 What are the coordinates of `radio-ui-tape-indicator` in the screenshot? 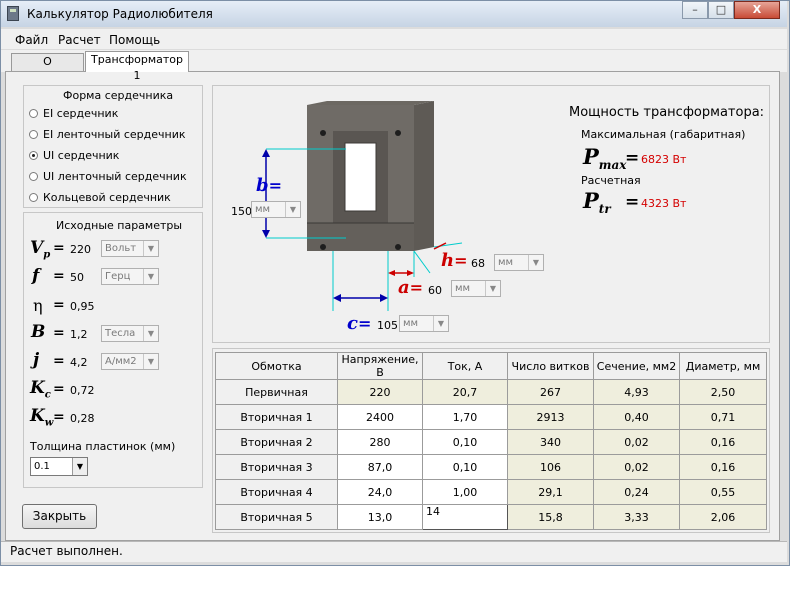 It's located at (33, 176).